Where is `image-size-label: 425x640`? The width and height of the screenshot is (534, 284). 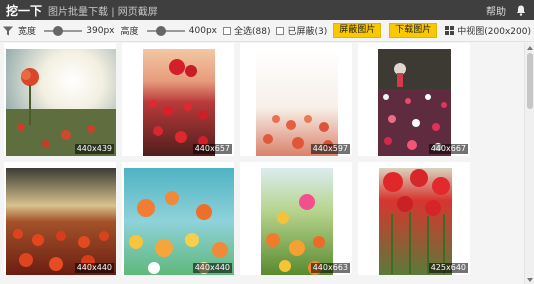 image-size-label: 425x640 is located at coordinates (448, 268).